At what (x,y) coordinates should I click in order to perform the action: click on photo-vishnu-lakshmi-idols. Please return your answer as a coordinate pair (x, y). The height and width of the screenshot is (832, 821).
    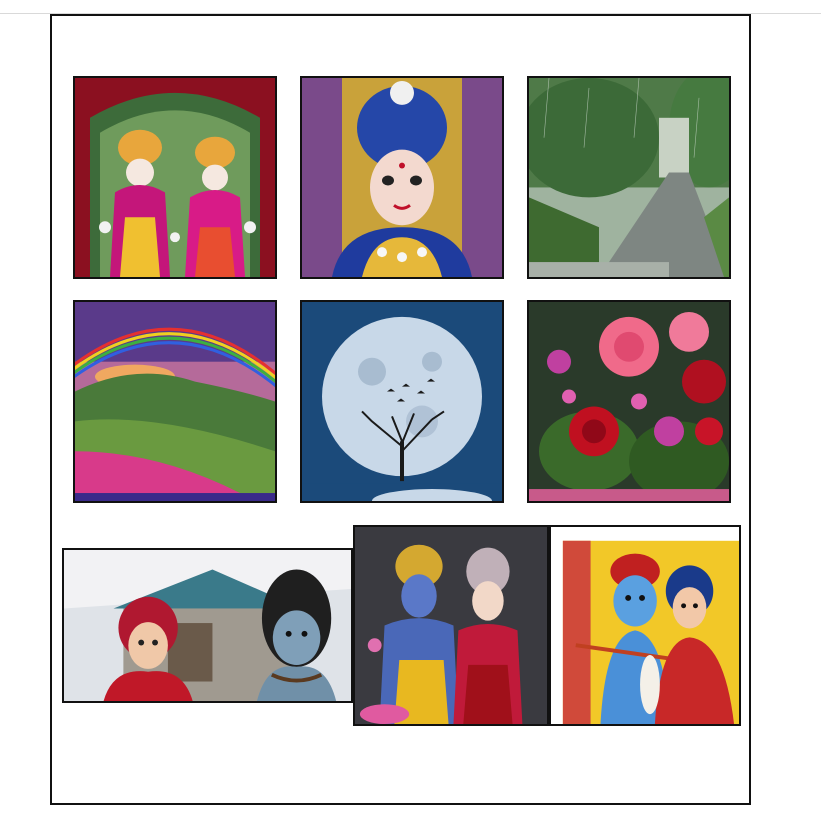
    Looking at the image, I should click on (451, 625).